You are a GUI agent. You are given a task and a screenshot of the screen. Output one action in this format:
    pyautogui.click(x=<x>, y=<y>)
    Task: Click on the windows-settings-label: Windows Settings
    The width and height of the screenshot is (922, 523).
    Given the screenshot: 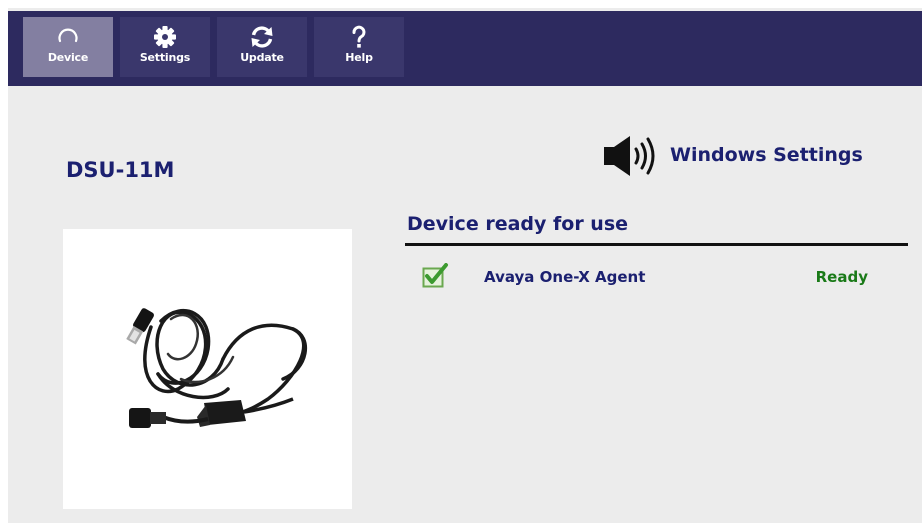 What is the action you would take?
    pyautogui.click(x=766, y=155)
    